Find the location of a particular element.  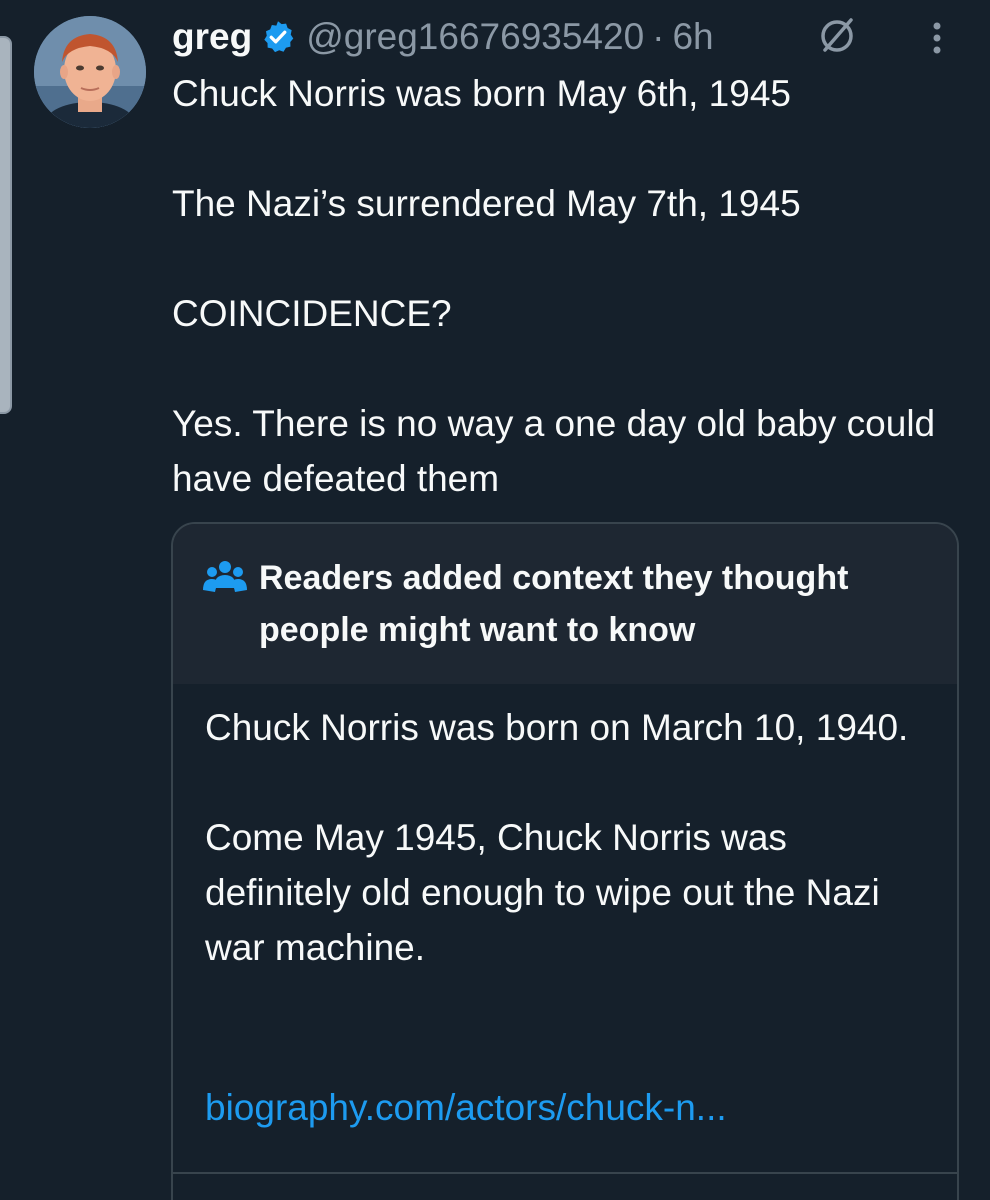

community-notes-people-icon is located at coordinates (225, 578).